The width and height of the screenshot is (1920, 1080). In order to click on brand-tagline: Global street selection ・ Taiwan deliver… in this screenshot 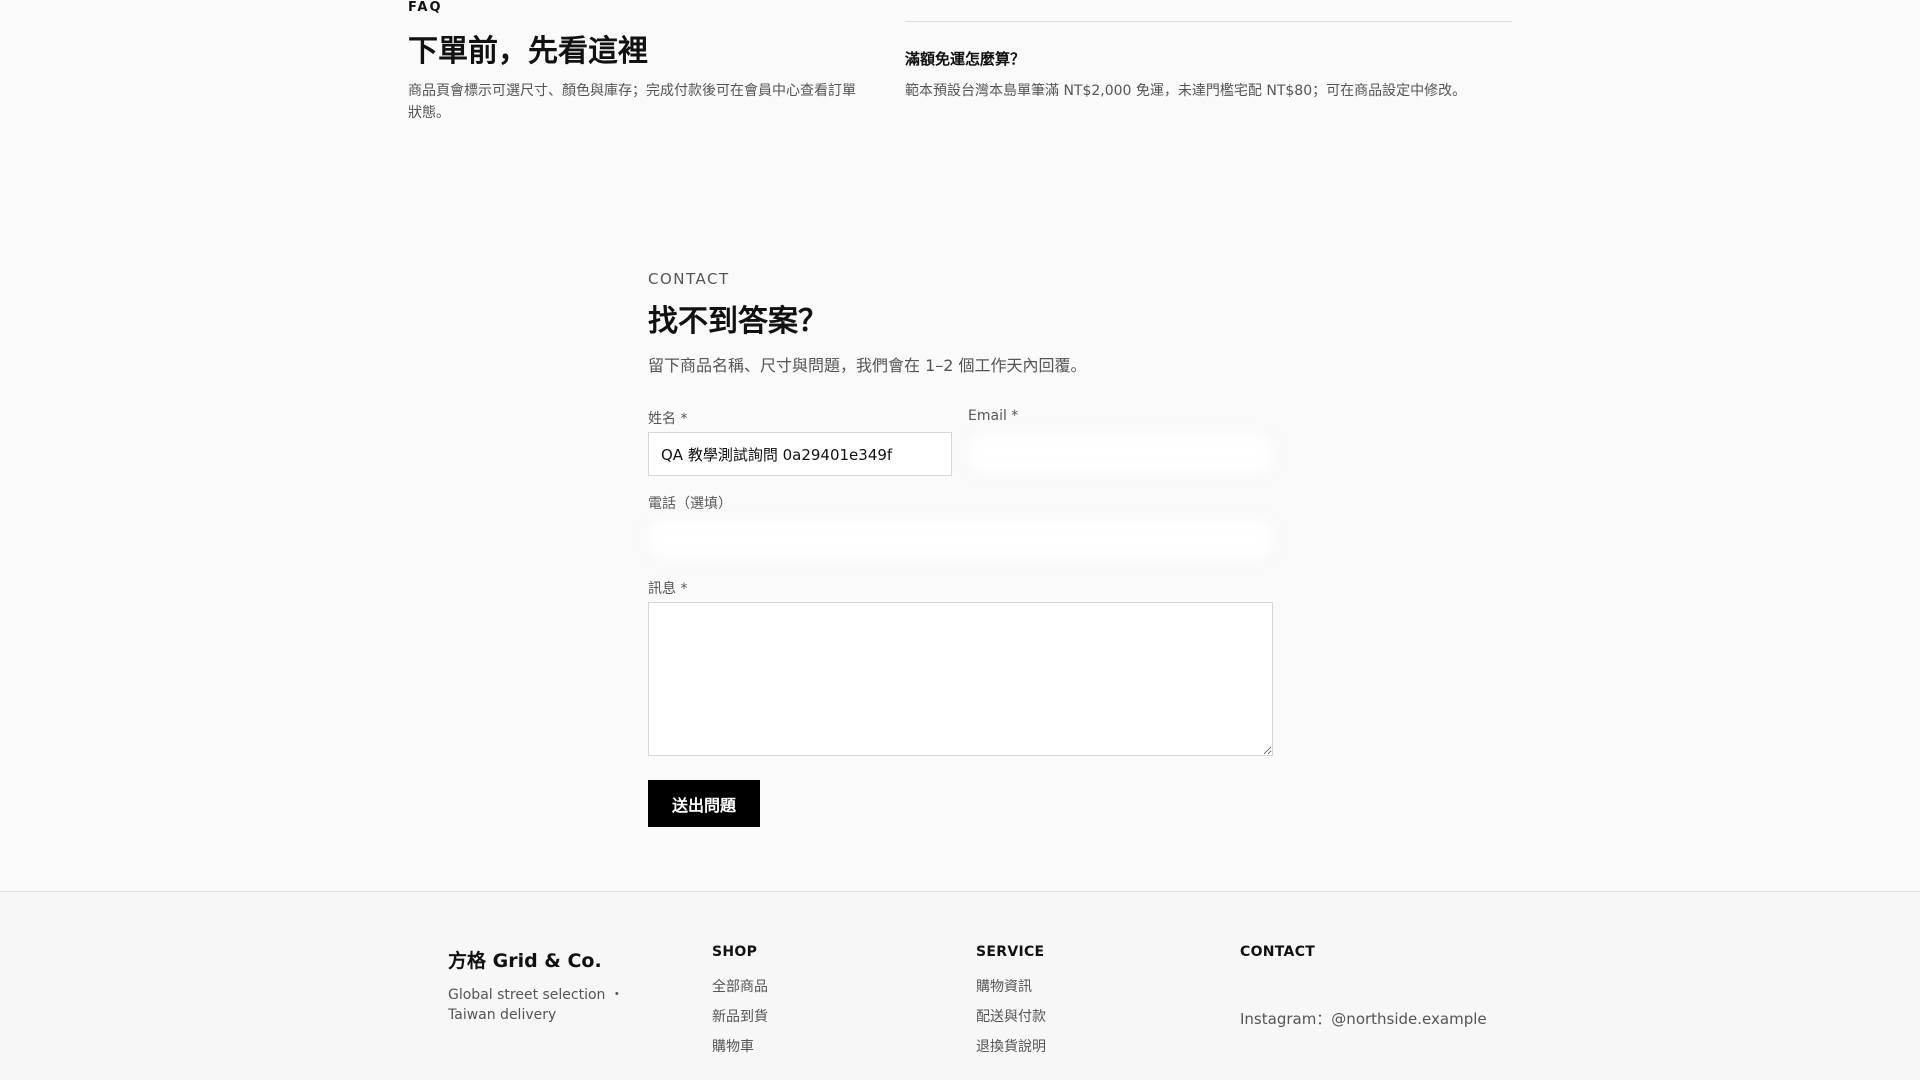, I will do `click(536, 1005)`.